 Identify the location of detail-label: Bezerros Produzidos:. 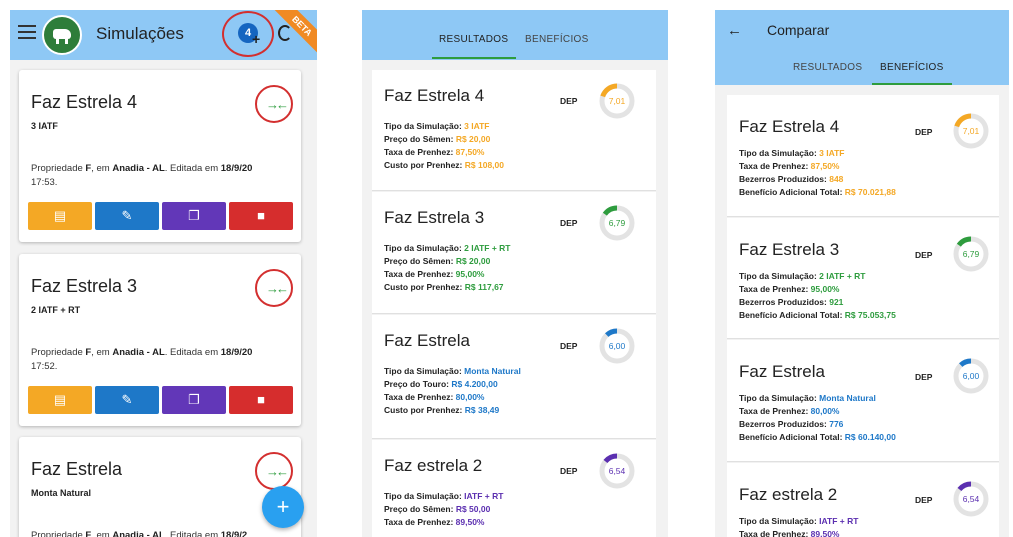
(784, 302).